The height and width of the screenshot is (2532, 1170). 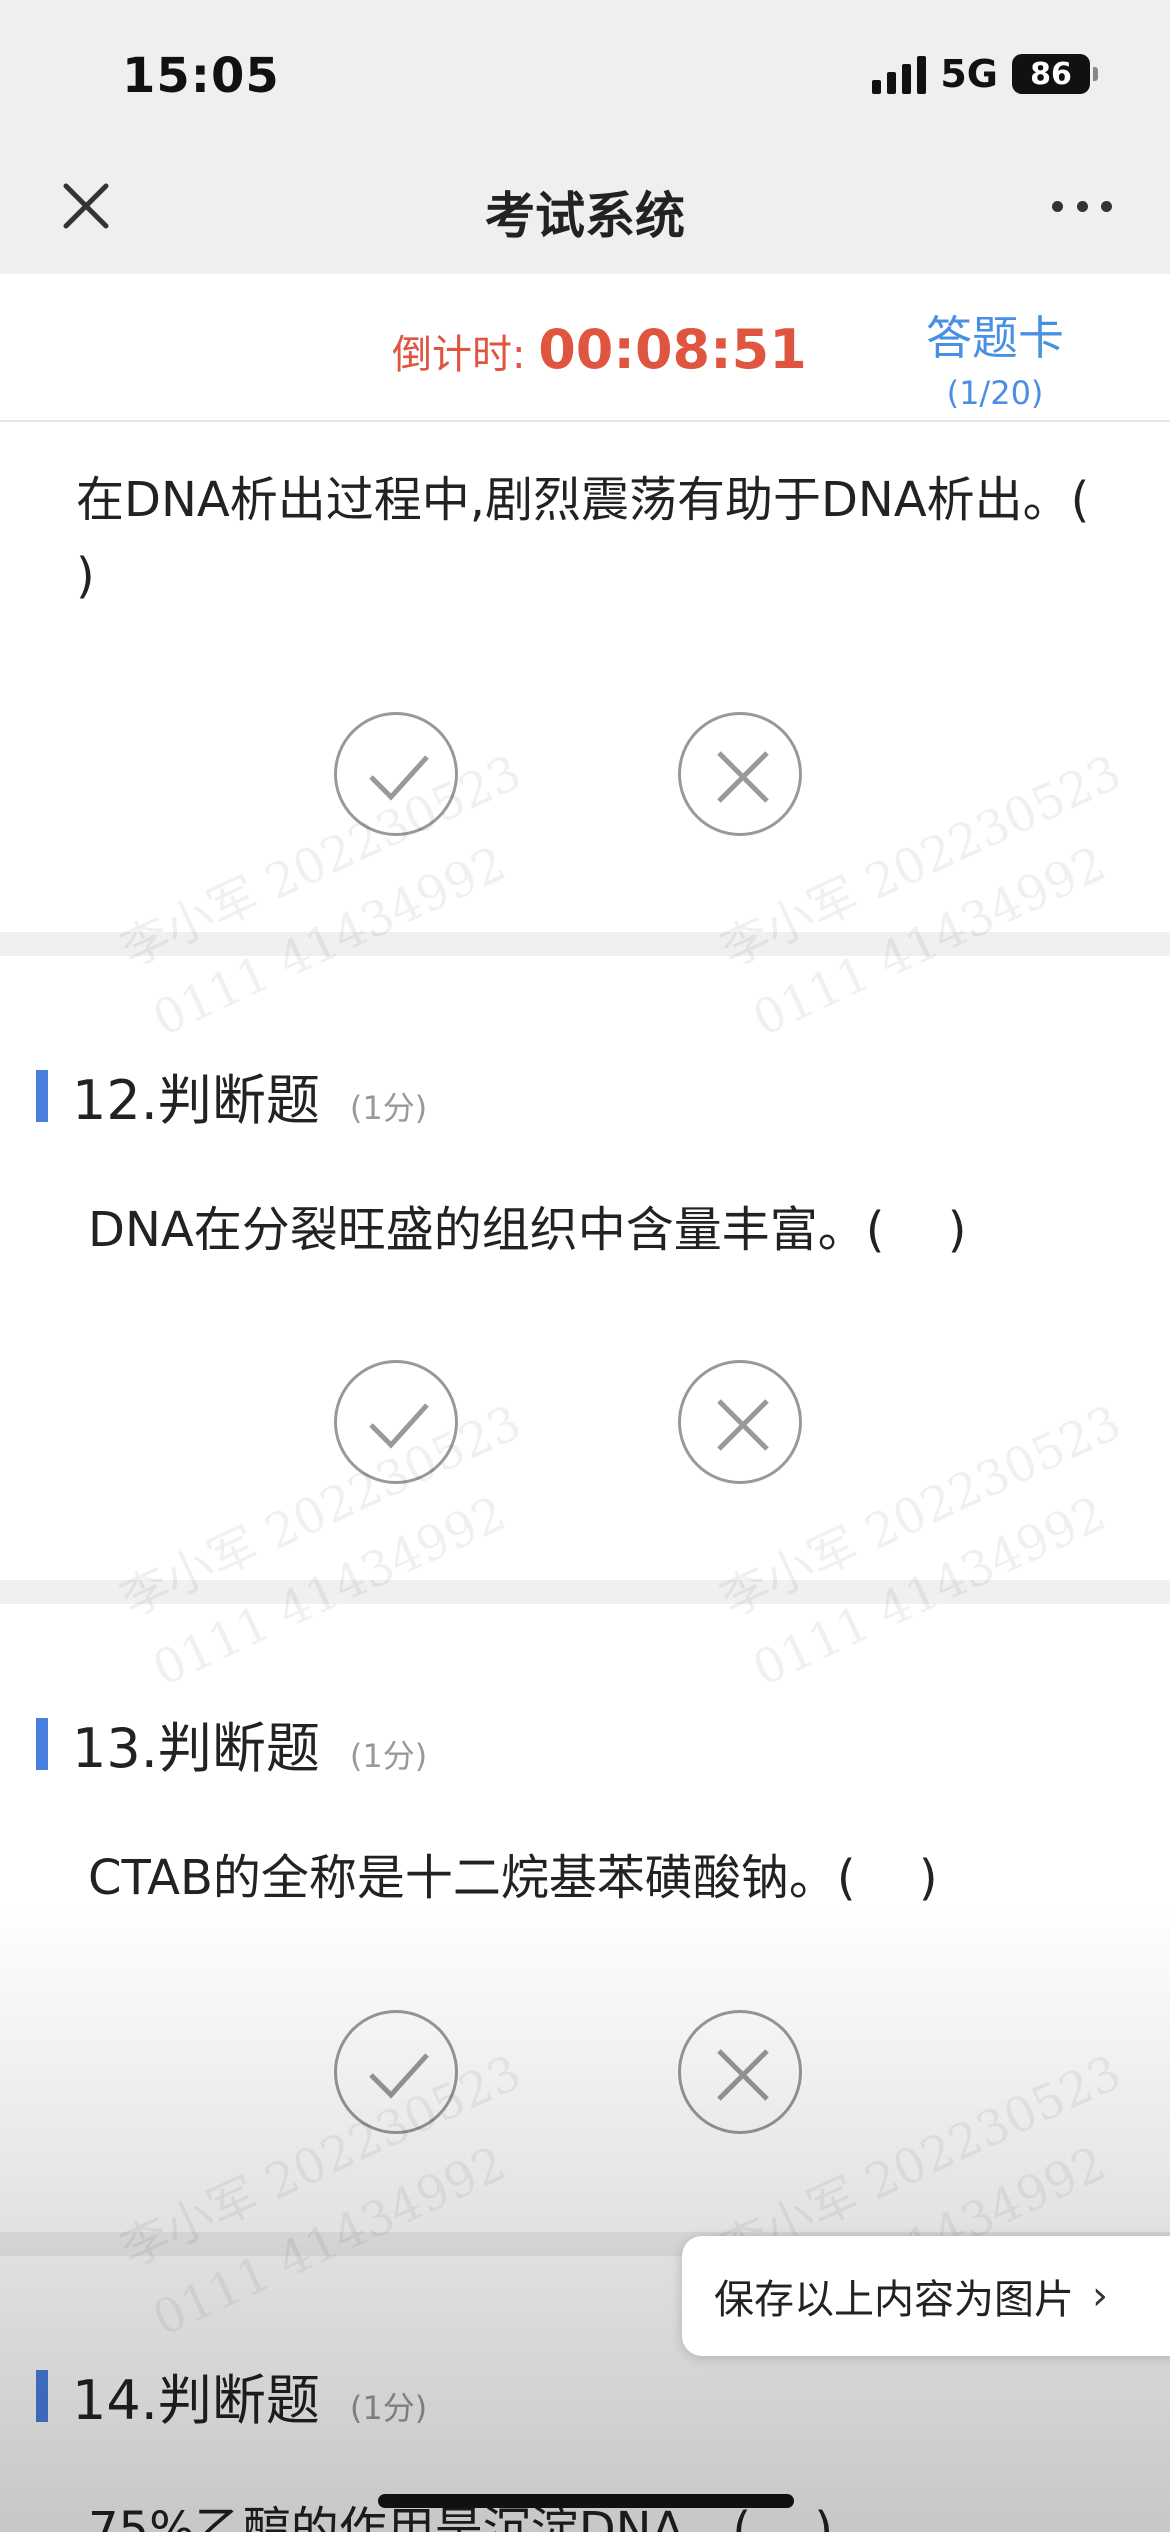 I want to click on answer-card-count: (1/20), so click(x=995, y=393).